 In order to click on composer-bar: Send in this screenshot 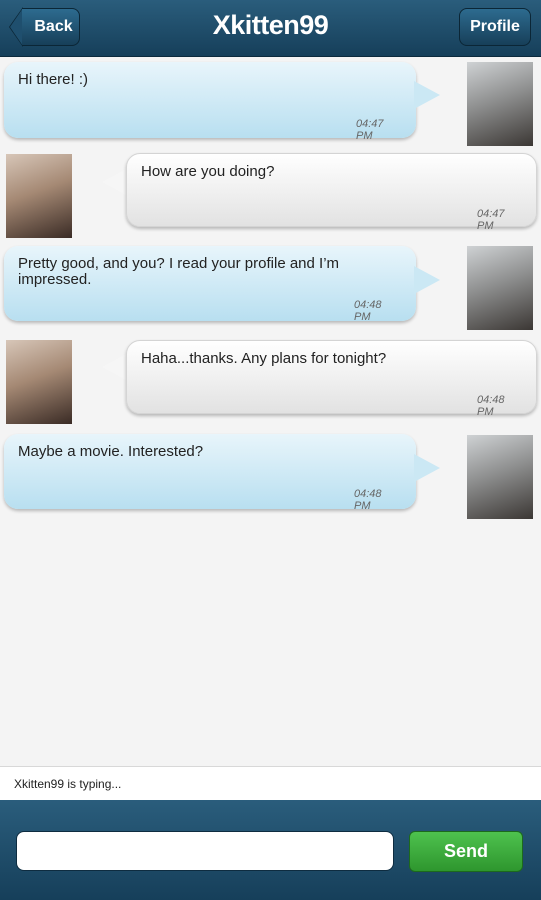, I will do `click(270, 850)`.